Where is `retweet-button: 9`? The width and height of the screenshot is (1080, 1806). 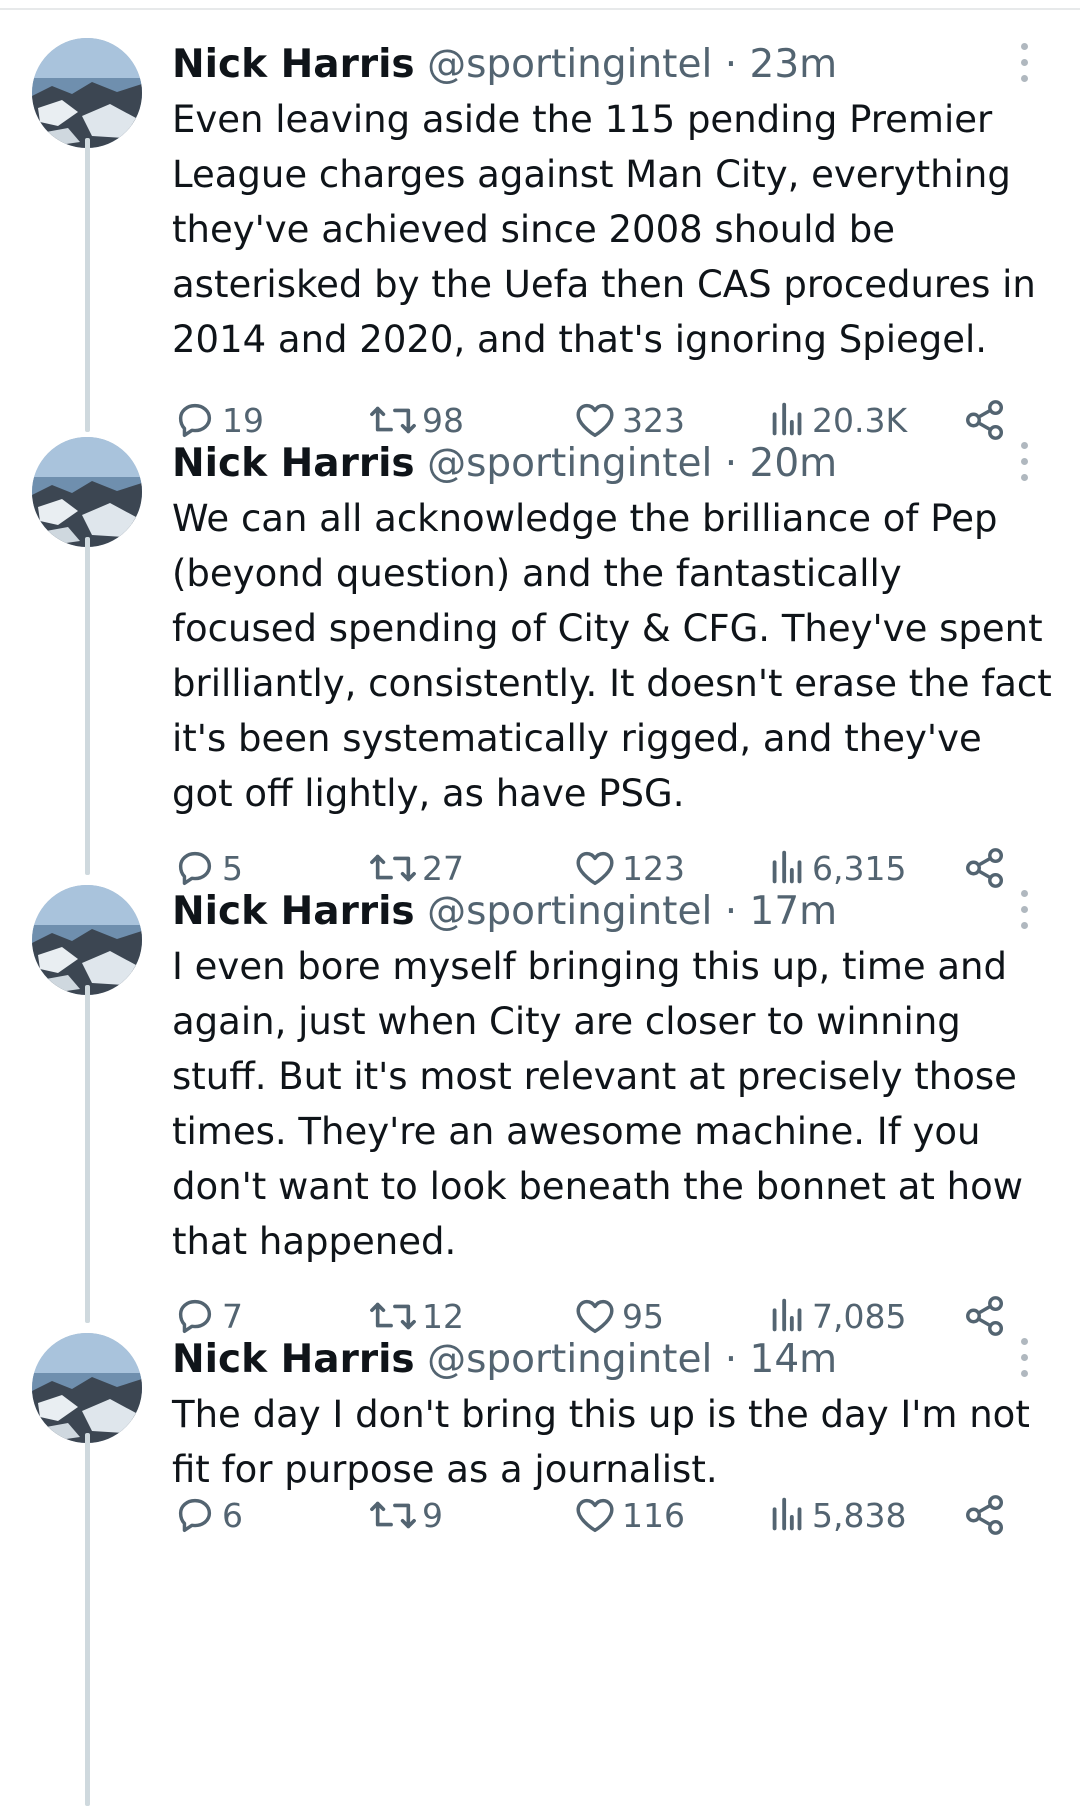 retweet-button: 9 is located at coordinates (405, 1515).